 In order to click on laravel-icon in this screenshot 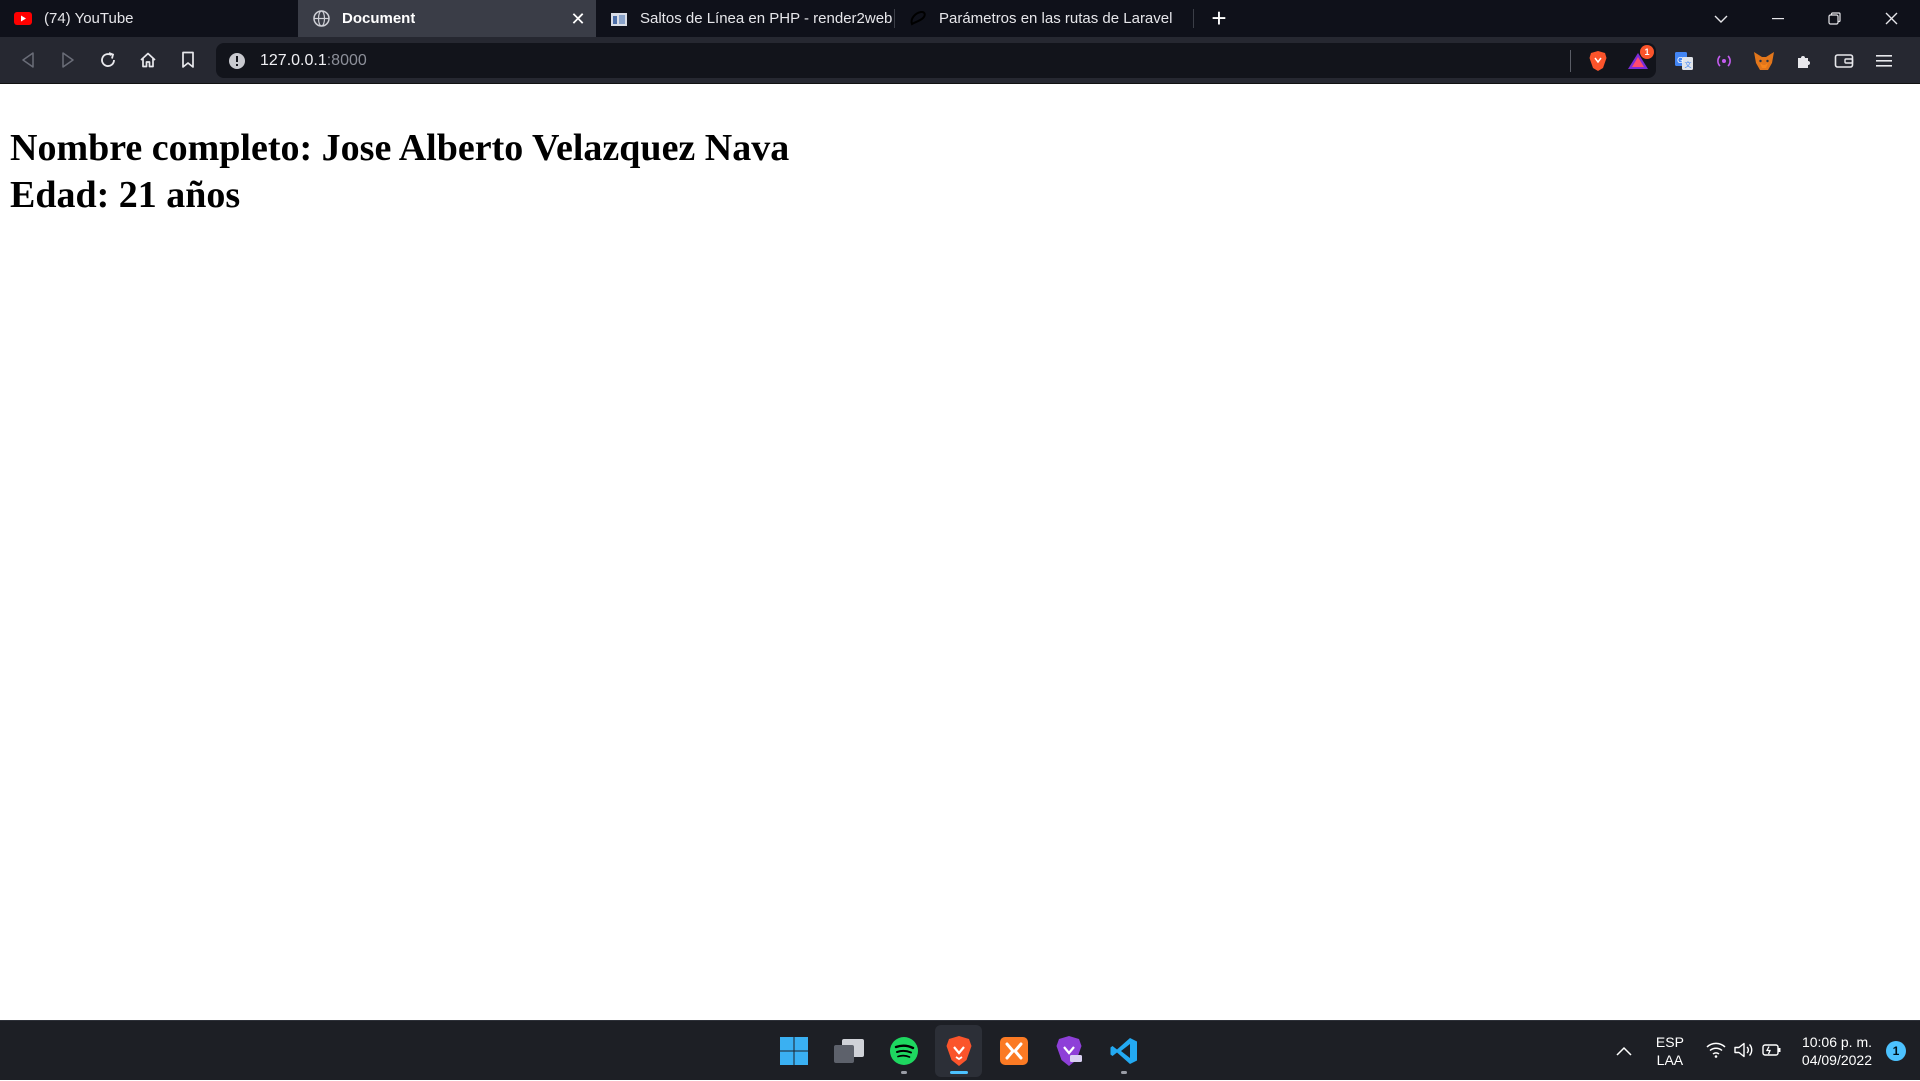, I will do `click(918, 19)`.